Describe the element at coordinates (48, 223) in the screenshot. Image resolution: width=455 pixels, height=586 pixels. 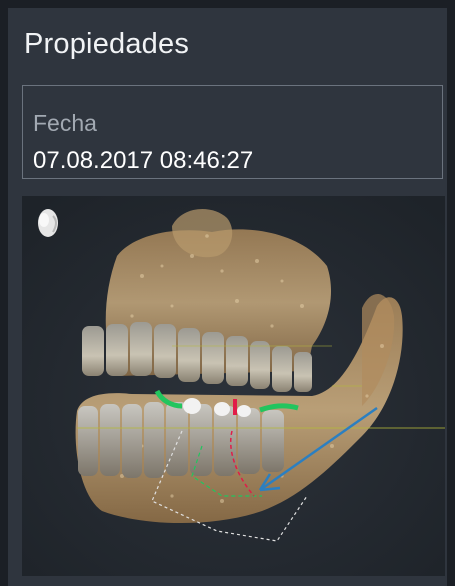
I see `head-orientation-icon` at that location.